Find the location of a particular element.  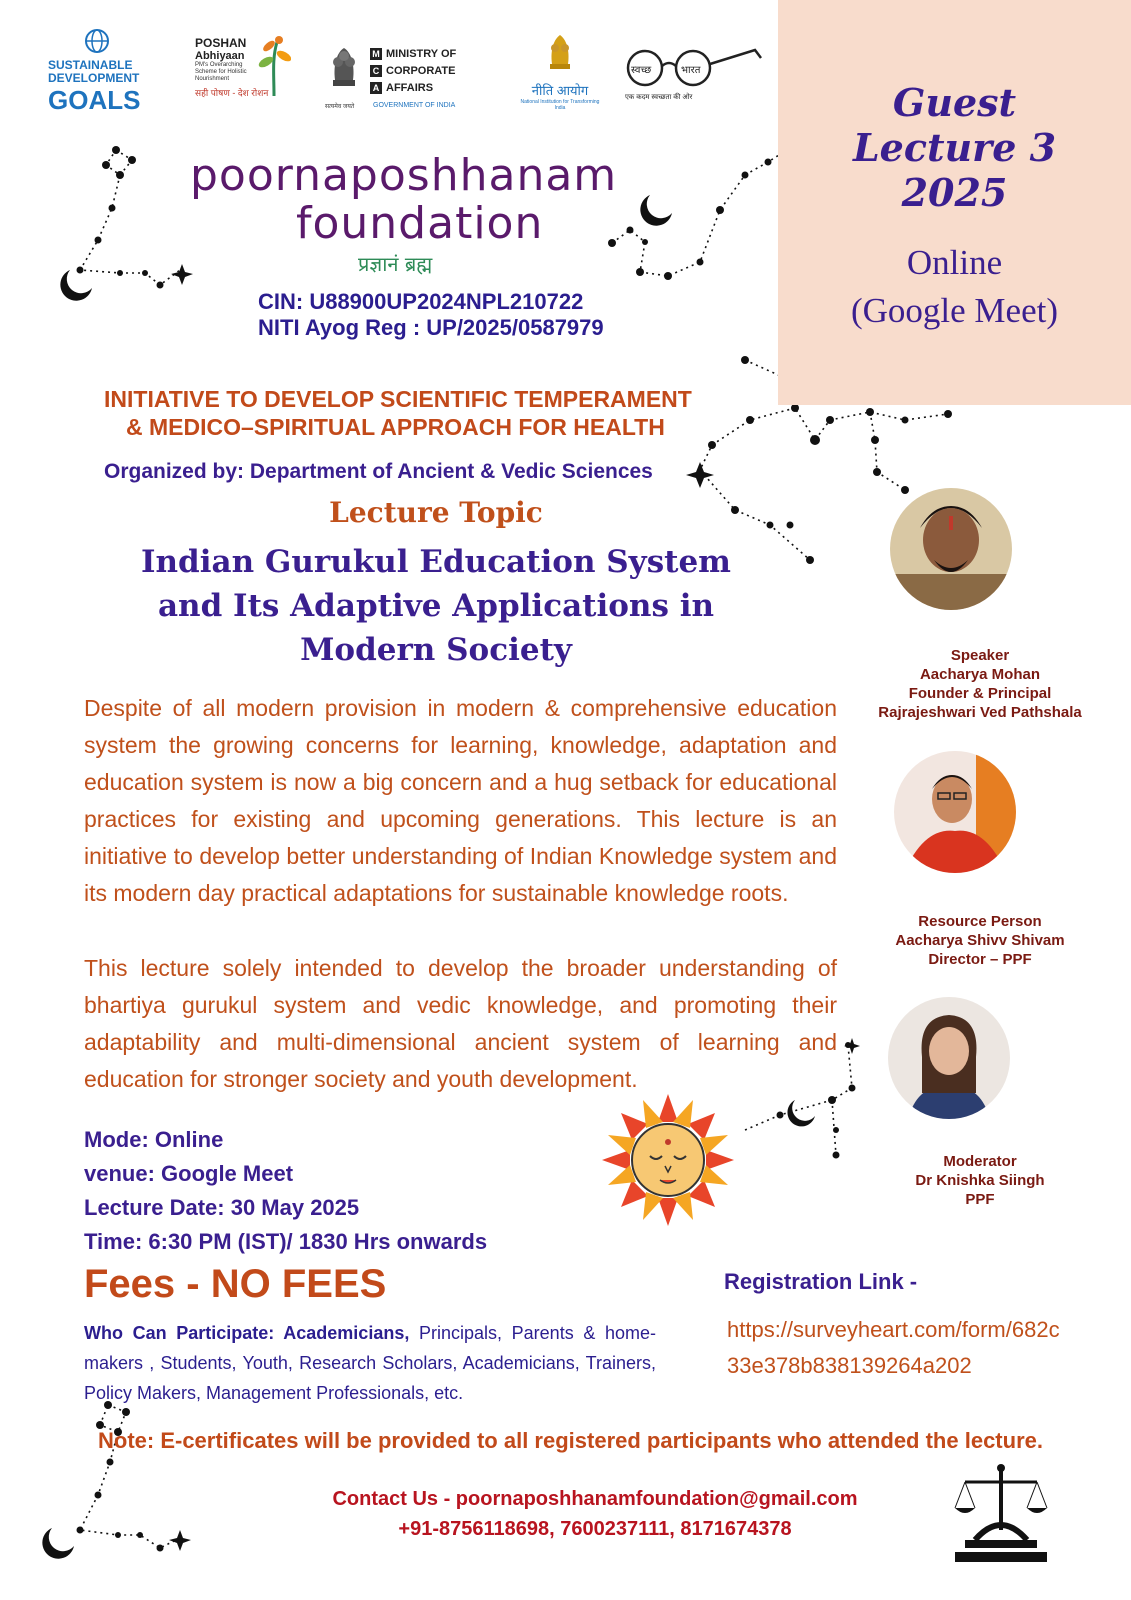

resource-person-title: Director – PPF is located at coordinates (980, 959).